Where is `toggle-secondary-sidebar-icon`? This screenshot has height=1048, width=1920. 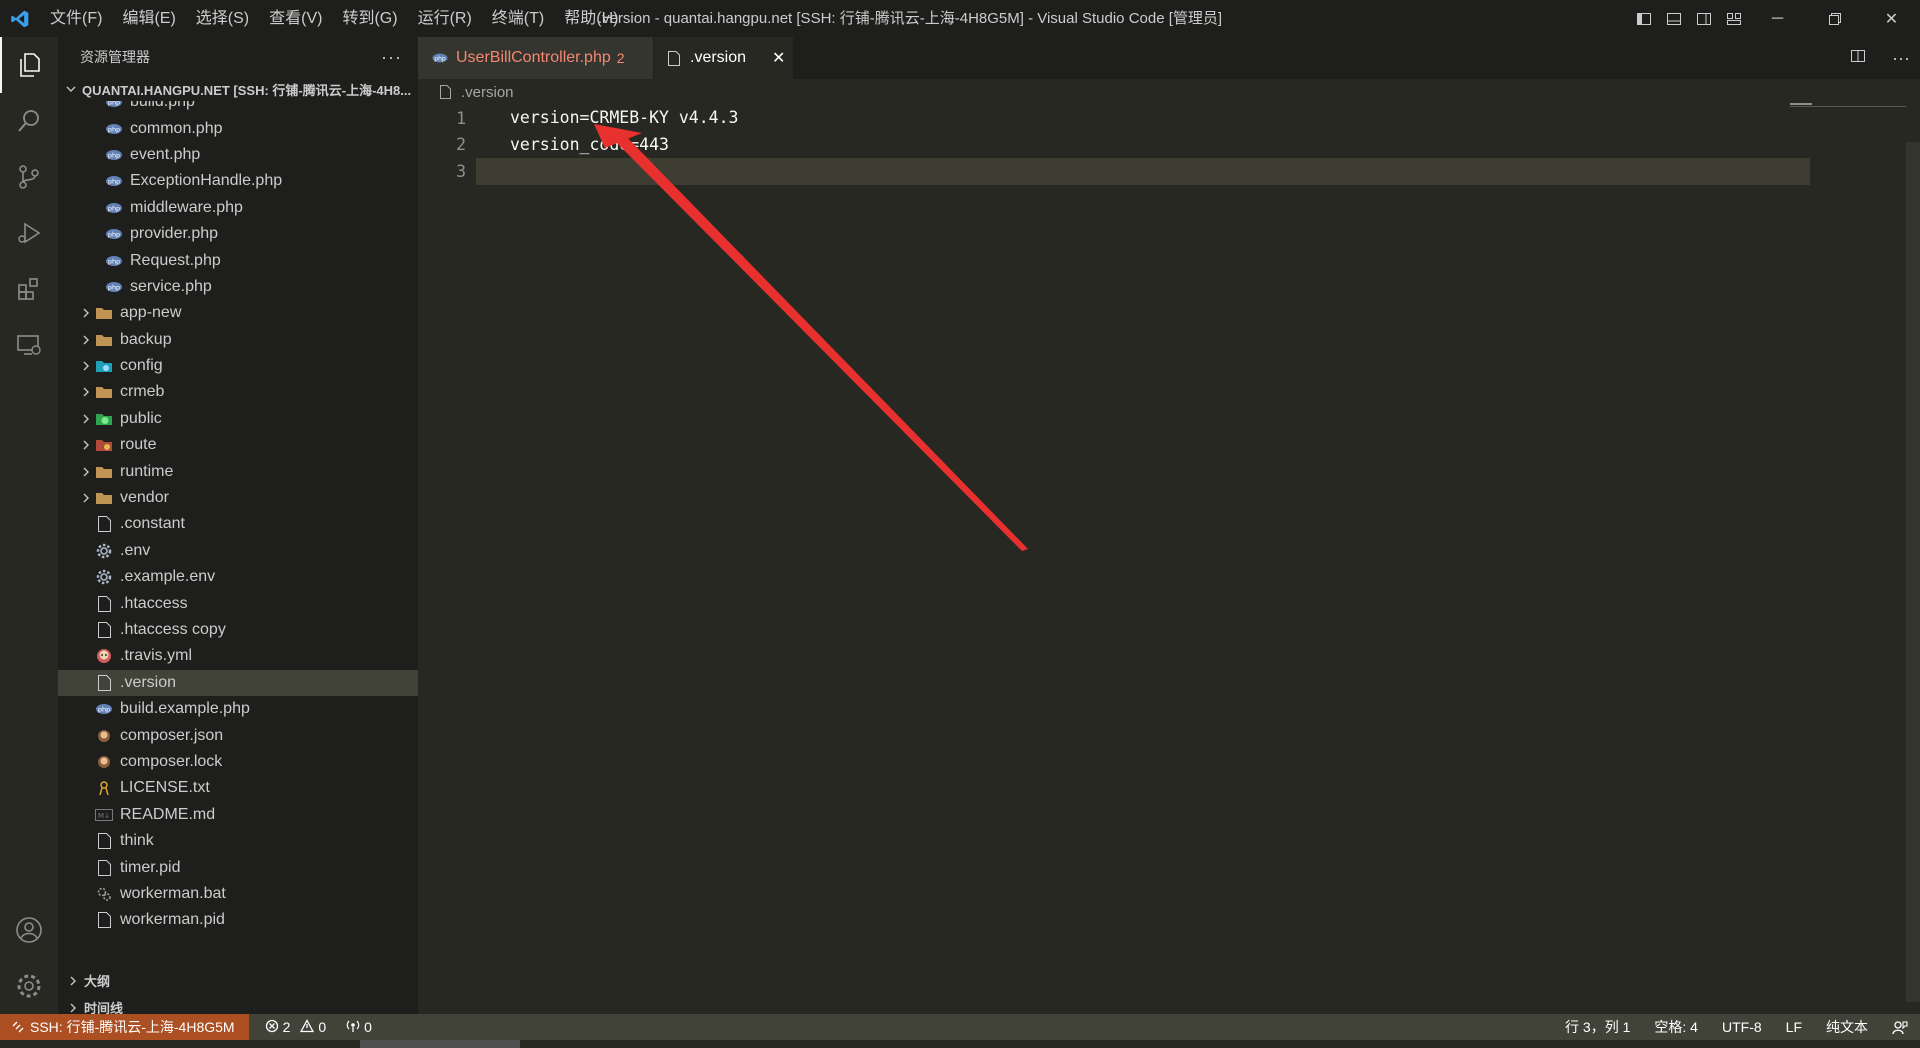 toggle-secondary-sidebar-icon is located at coordinates (1704, 18).